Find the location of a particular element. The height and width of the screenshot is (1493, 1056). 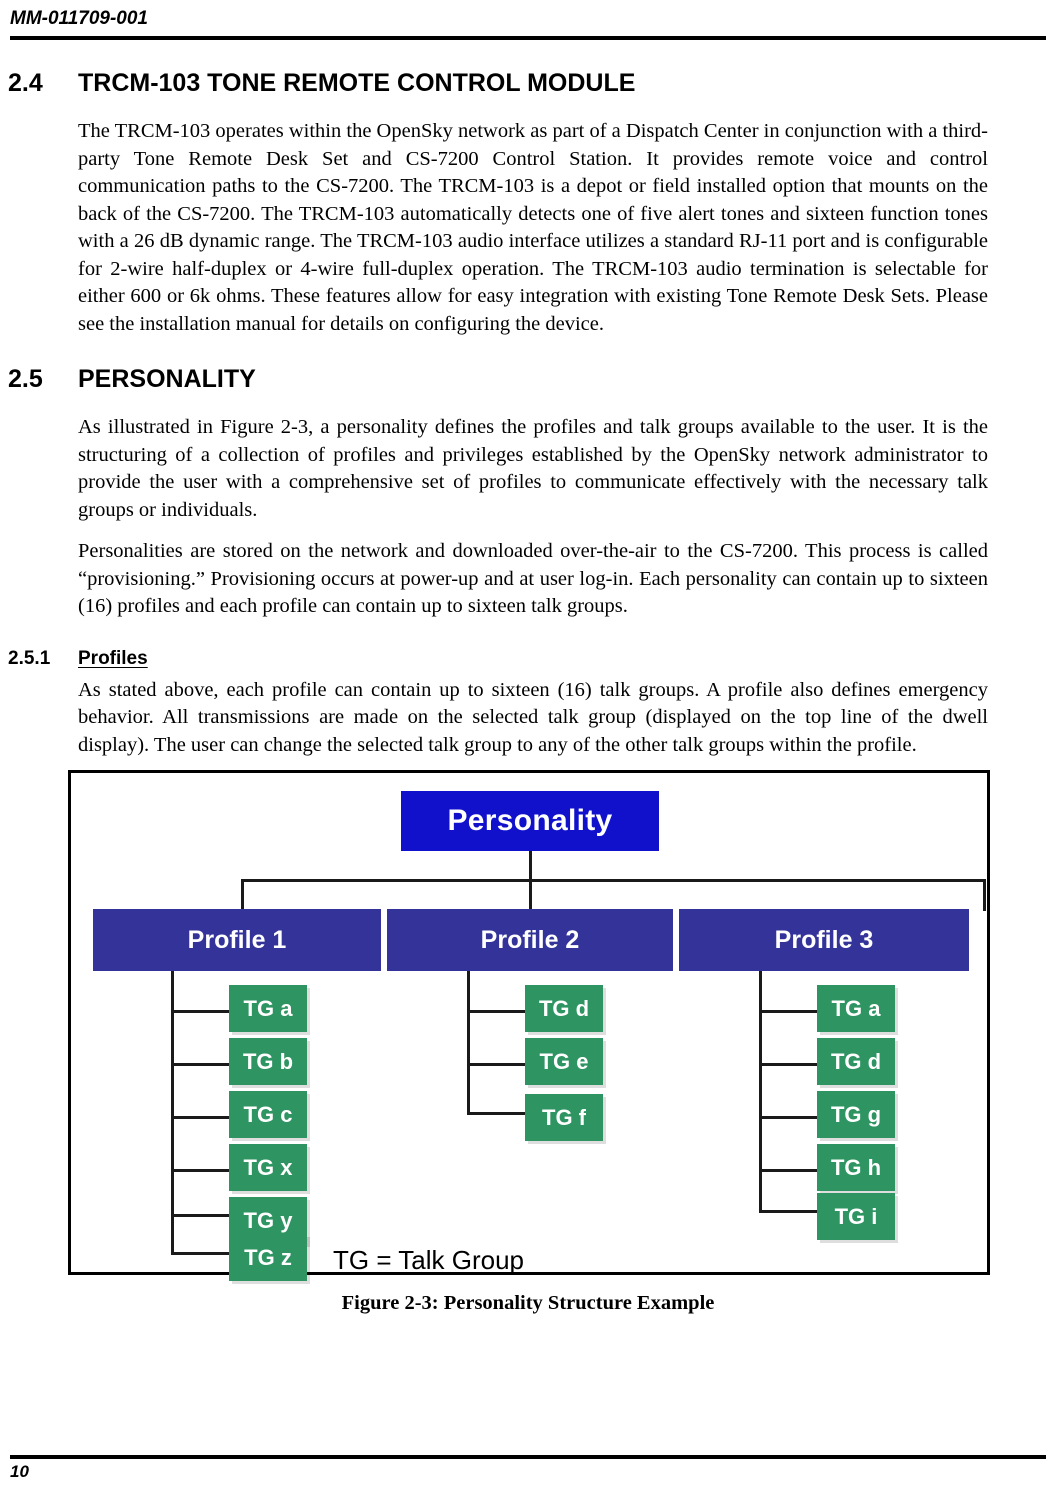

connector-branch-p3-tg4 is located at coordinates (790, 1170).